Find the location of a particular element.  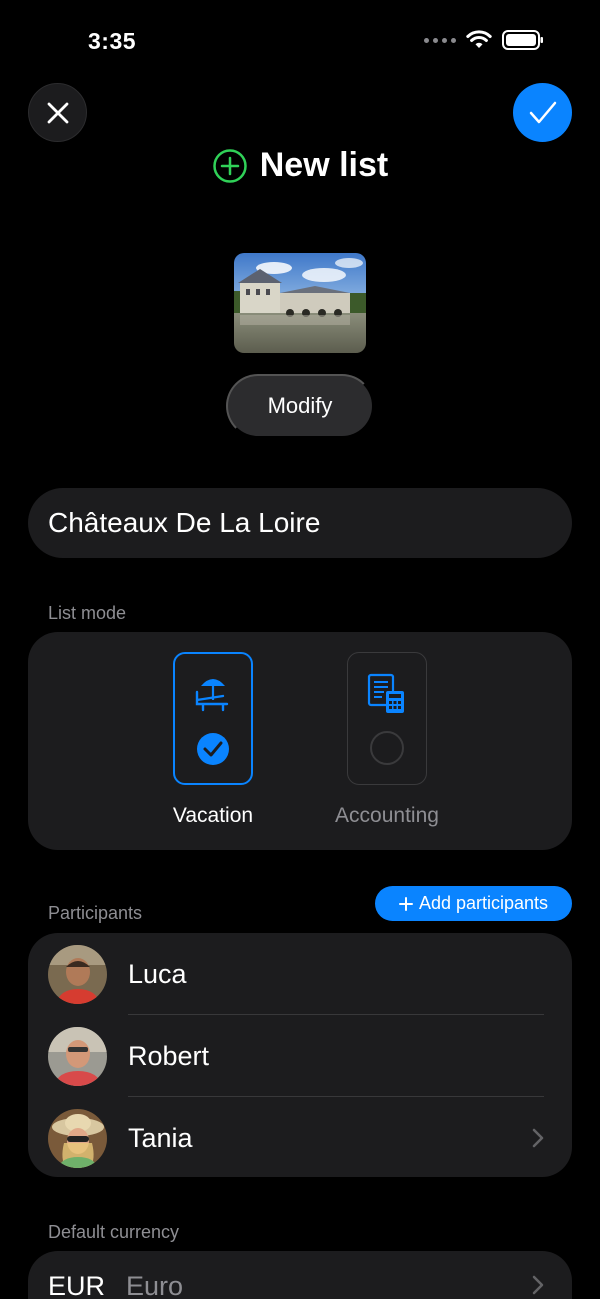

participant-row: Luca is located at coordinates (300, 974).